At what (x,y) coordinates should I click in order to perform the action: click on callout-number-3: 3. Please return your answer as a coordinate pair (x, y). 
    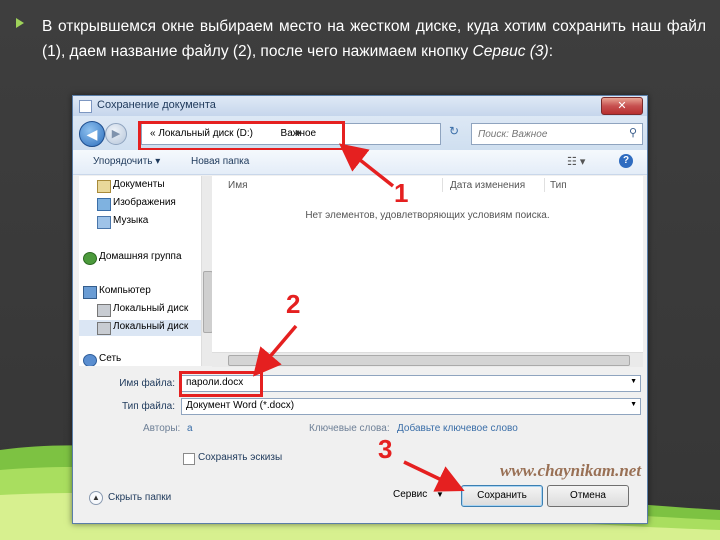
    Looking at the image, I should click on (385, 449).